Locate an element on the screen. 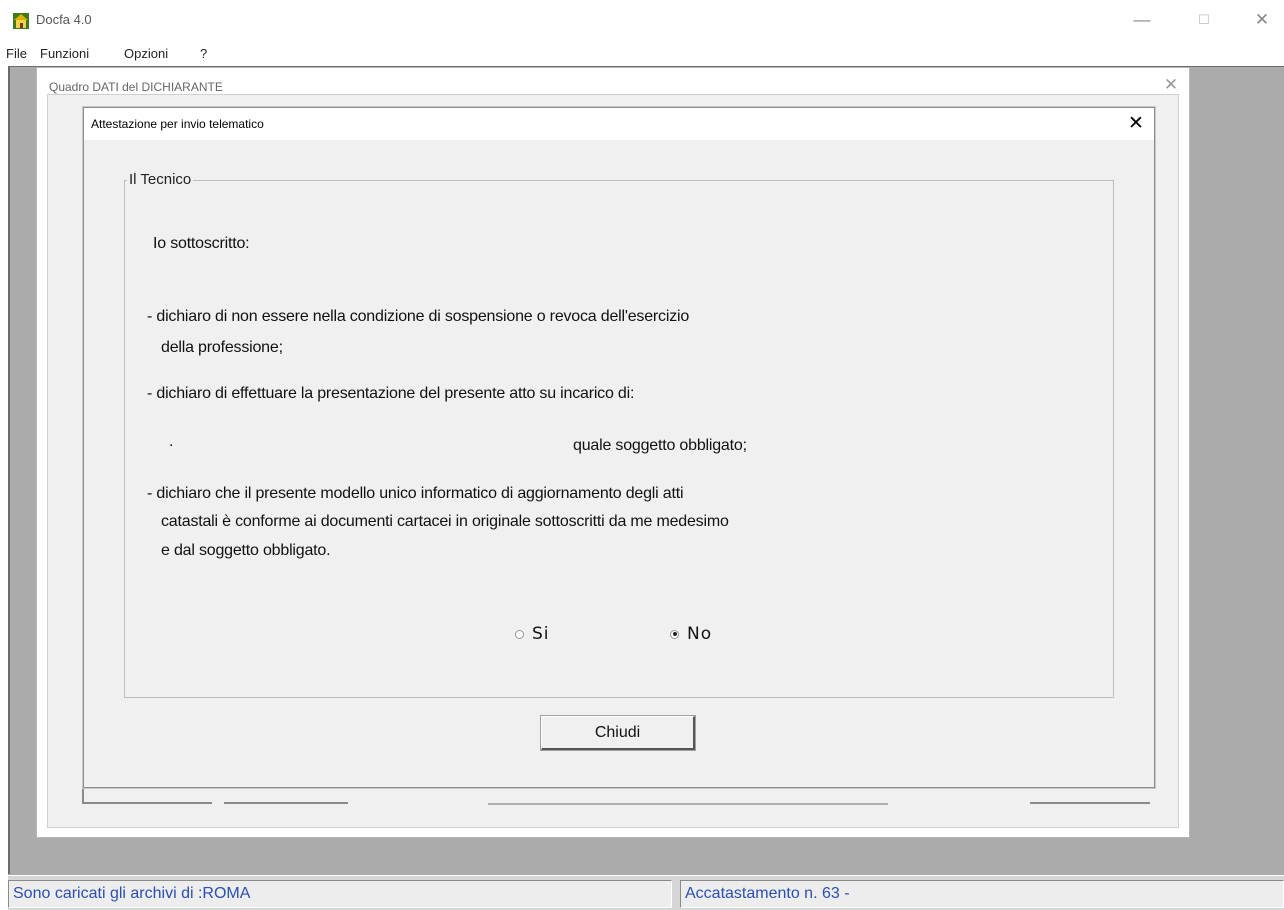 This screenshot has height=910, width=1284. menu-funzioni: Funzioni is located at coordinates (64, 53).